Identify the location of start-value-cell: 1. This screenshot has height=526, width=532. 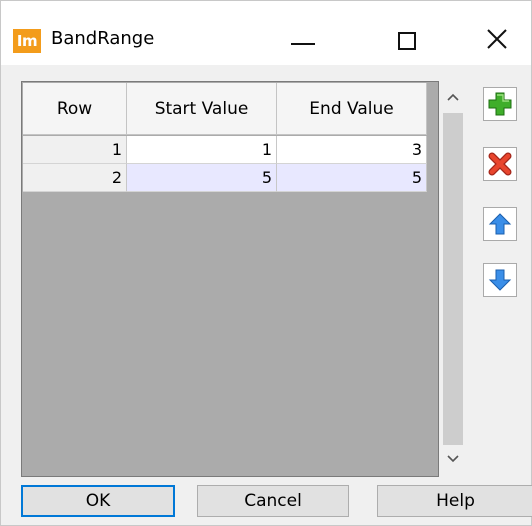
(202, 150).